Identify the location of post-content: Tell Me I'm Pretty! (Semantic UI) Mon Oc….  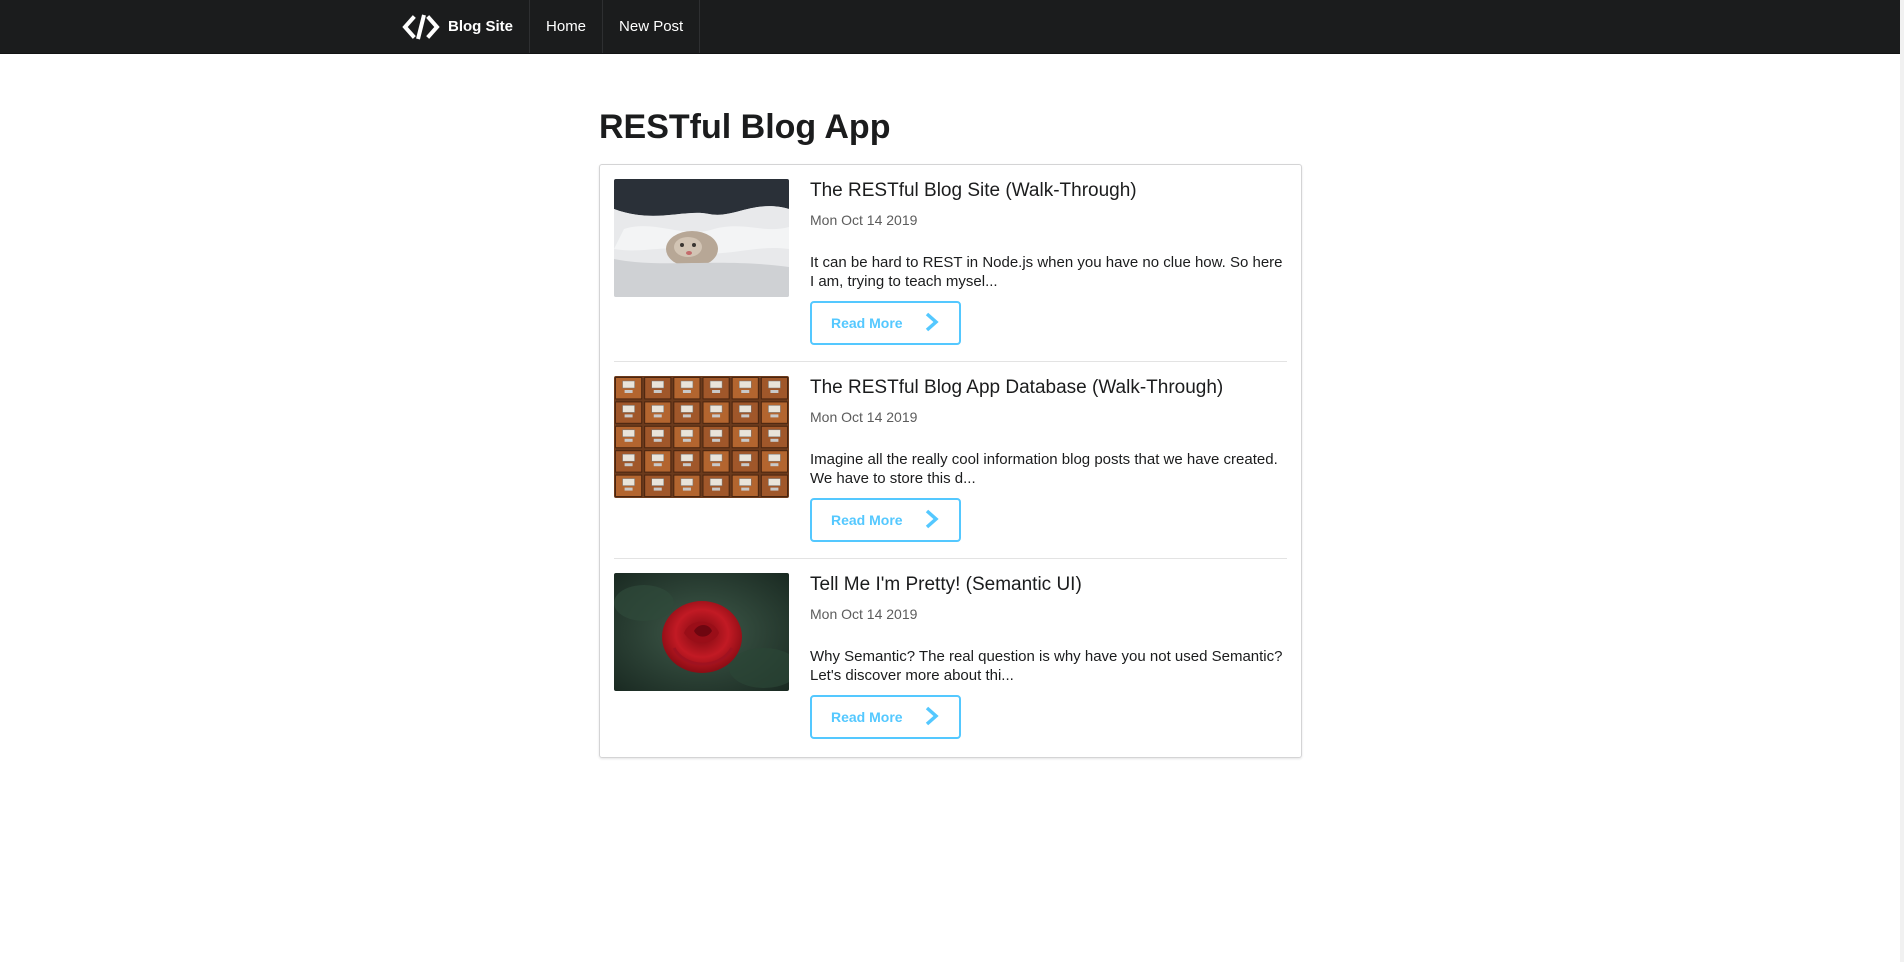
(1048, 656).